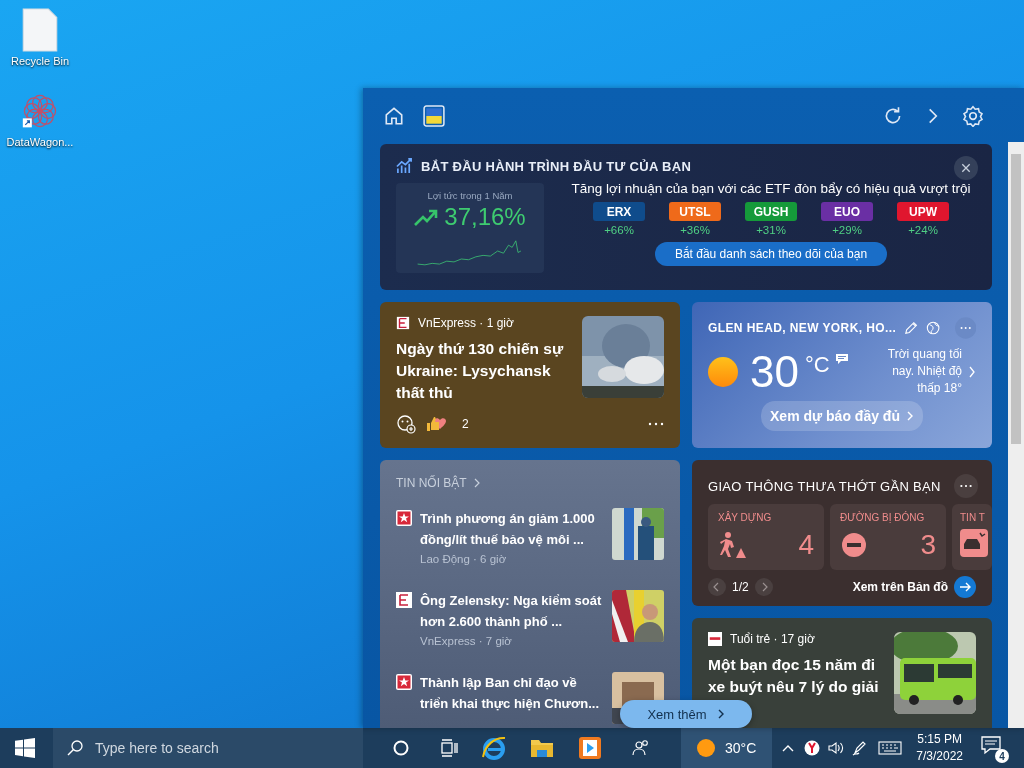 This screenshot has height=768, width=1024. What do you see at coordinates (771, 230) in the screenshot?
I see `ticker-change: +31%` at bounding box center [771, 230].